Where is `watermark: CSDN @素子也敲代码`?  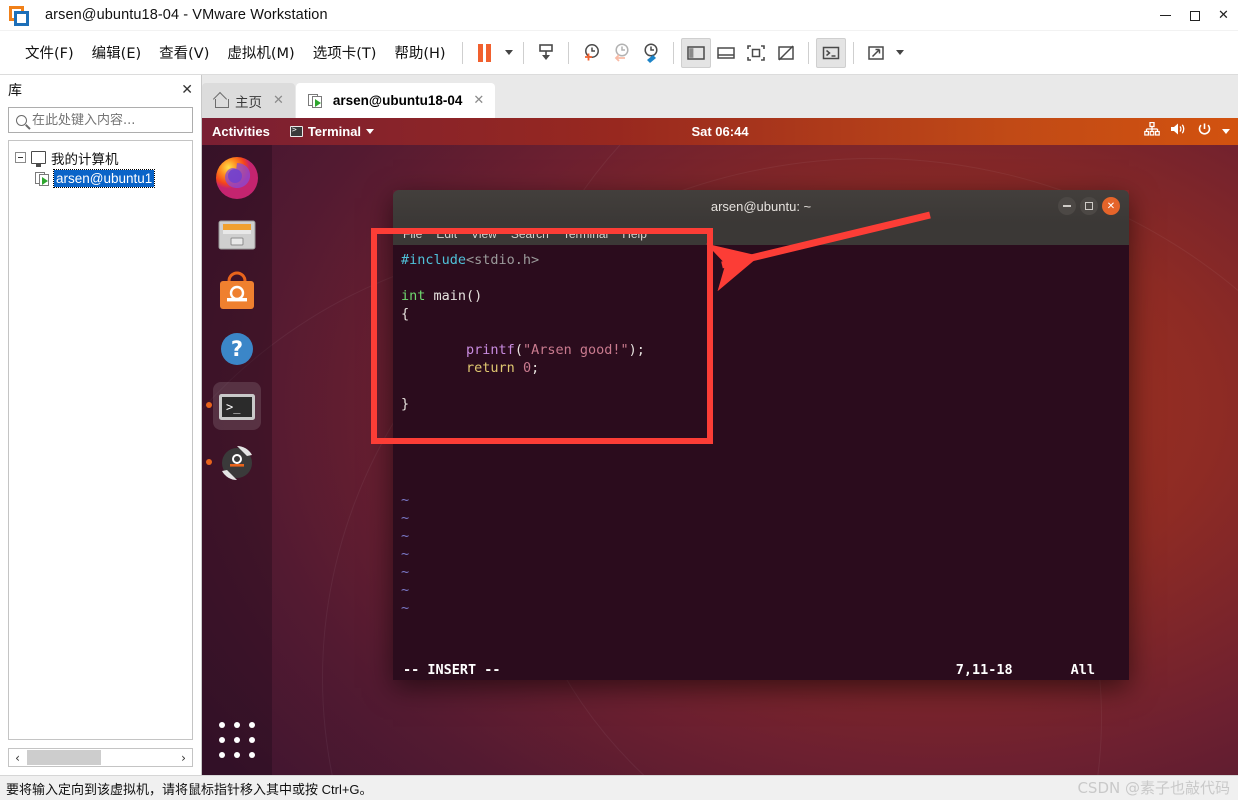
watermark: CSDN @素子也敲代码 is located at coordinates (1153, 788).